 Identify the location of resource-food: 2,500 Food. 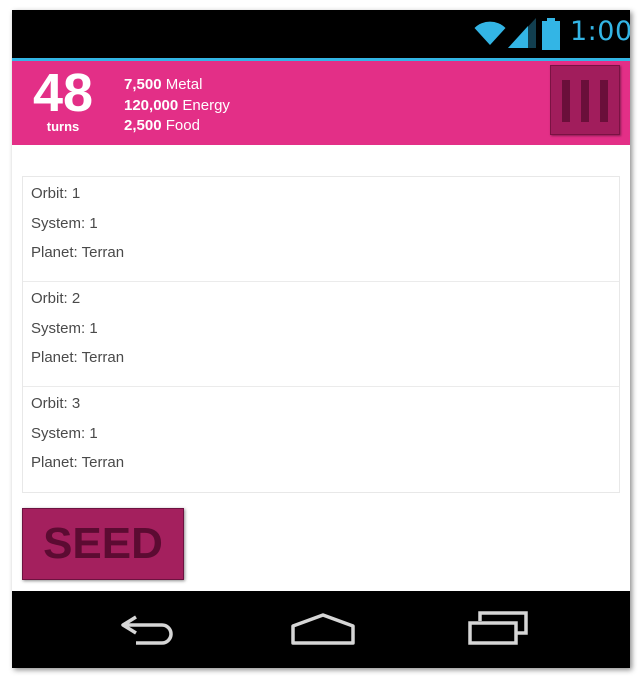
(177, 126).